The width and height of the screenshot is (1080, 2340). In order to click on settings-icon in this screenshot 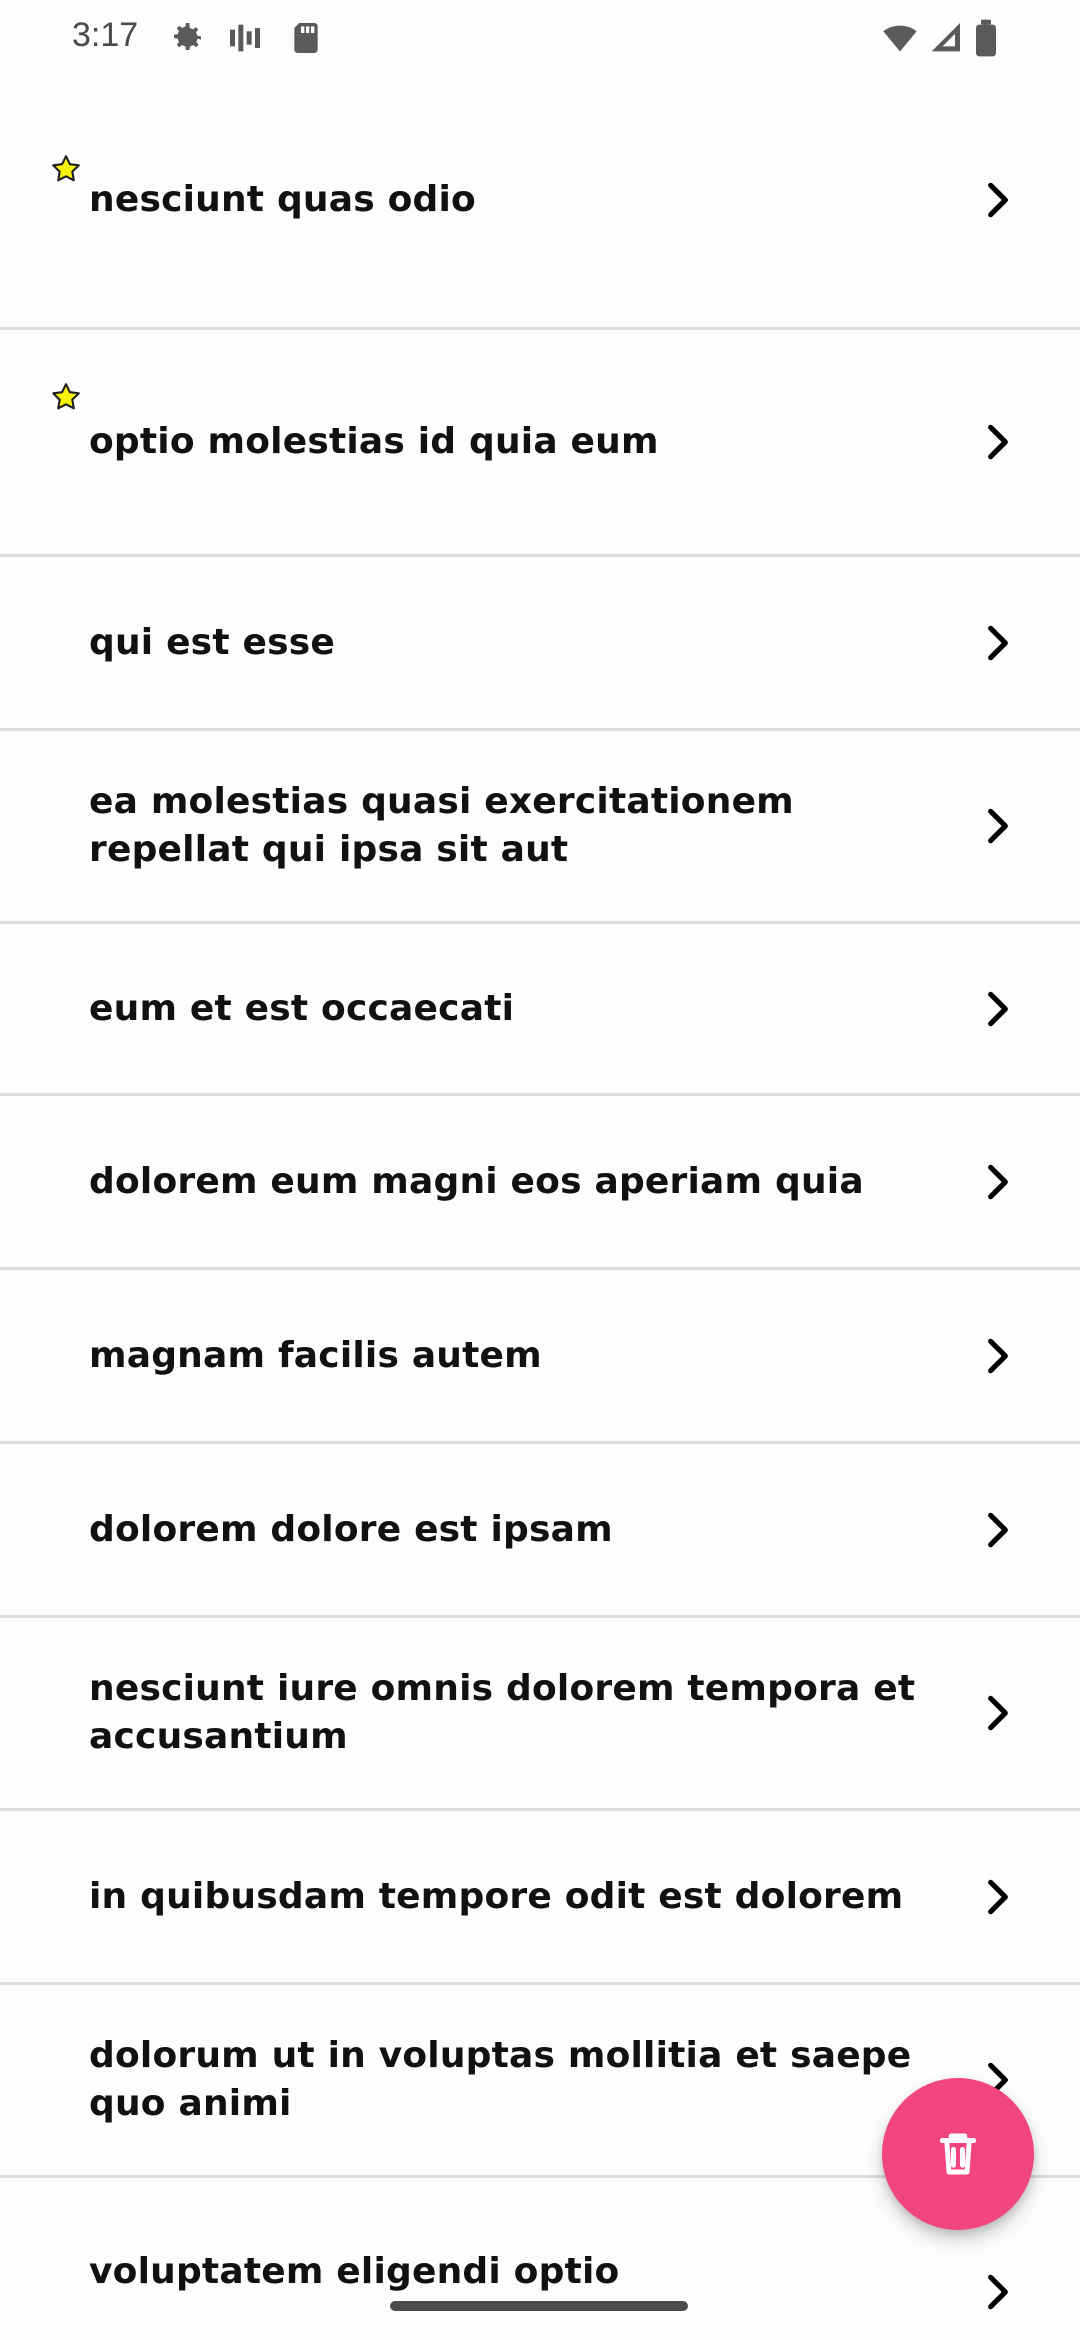, I will do `click(186, 38)`.